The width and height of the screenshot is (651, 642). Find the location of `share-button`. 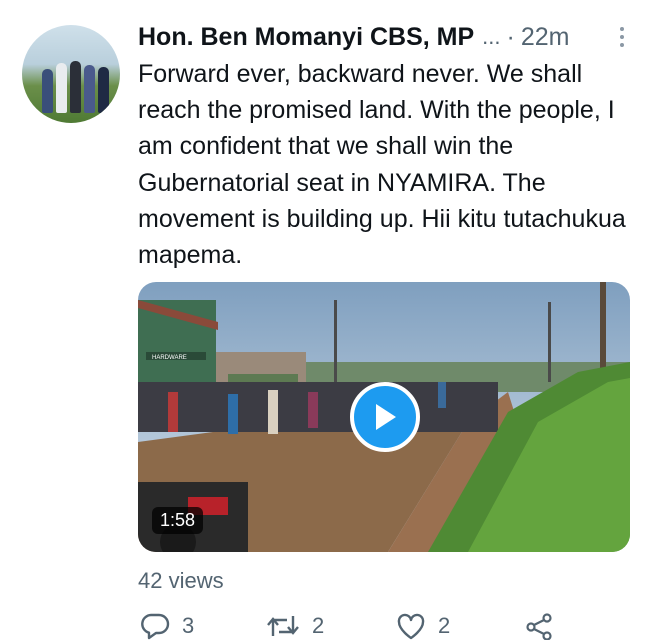

share-button is located at coordinates (539, 626).